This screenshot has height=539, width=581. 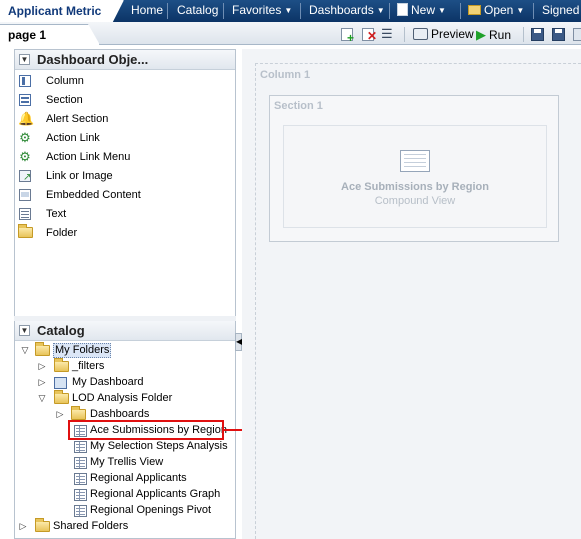 I want to click on run-play-icon: ▶, so click(x=481, y=34).